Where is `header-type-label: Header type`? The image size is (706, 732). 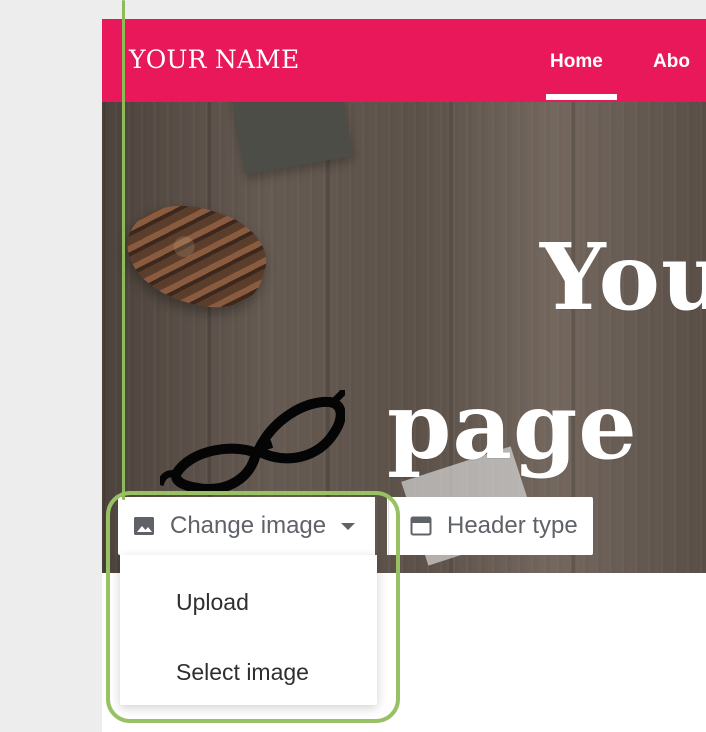 header-type-label: Header type is located at coordinates (512, 525).